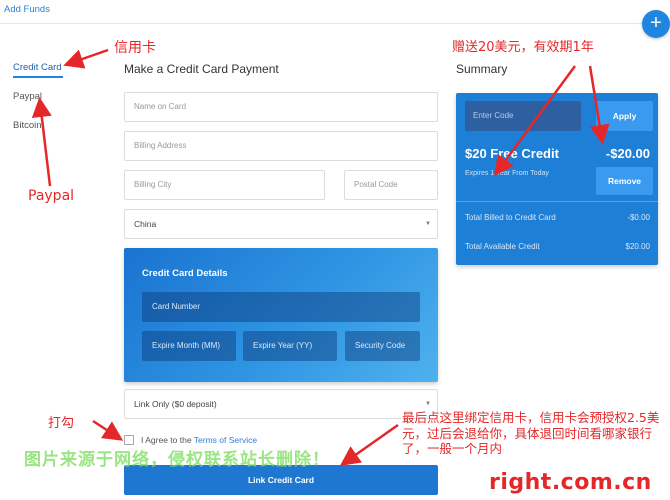 This screenshot has width=670, height=500. What do you see at coordinates (290, 346) in the screenshot?
I see `expire-year-input: Expire Year (YY)` at bounding box center [290, 346].